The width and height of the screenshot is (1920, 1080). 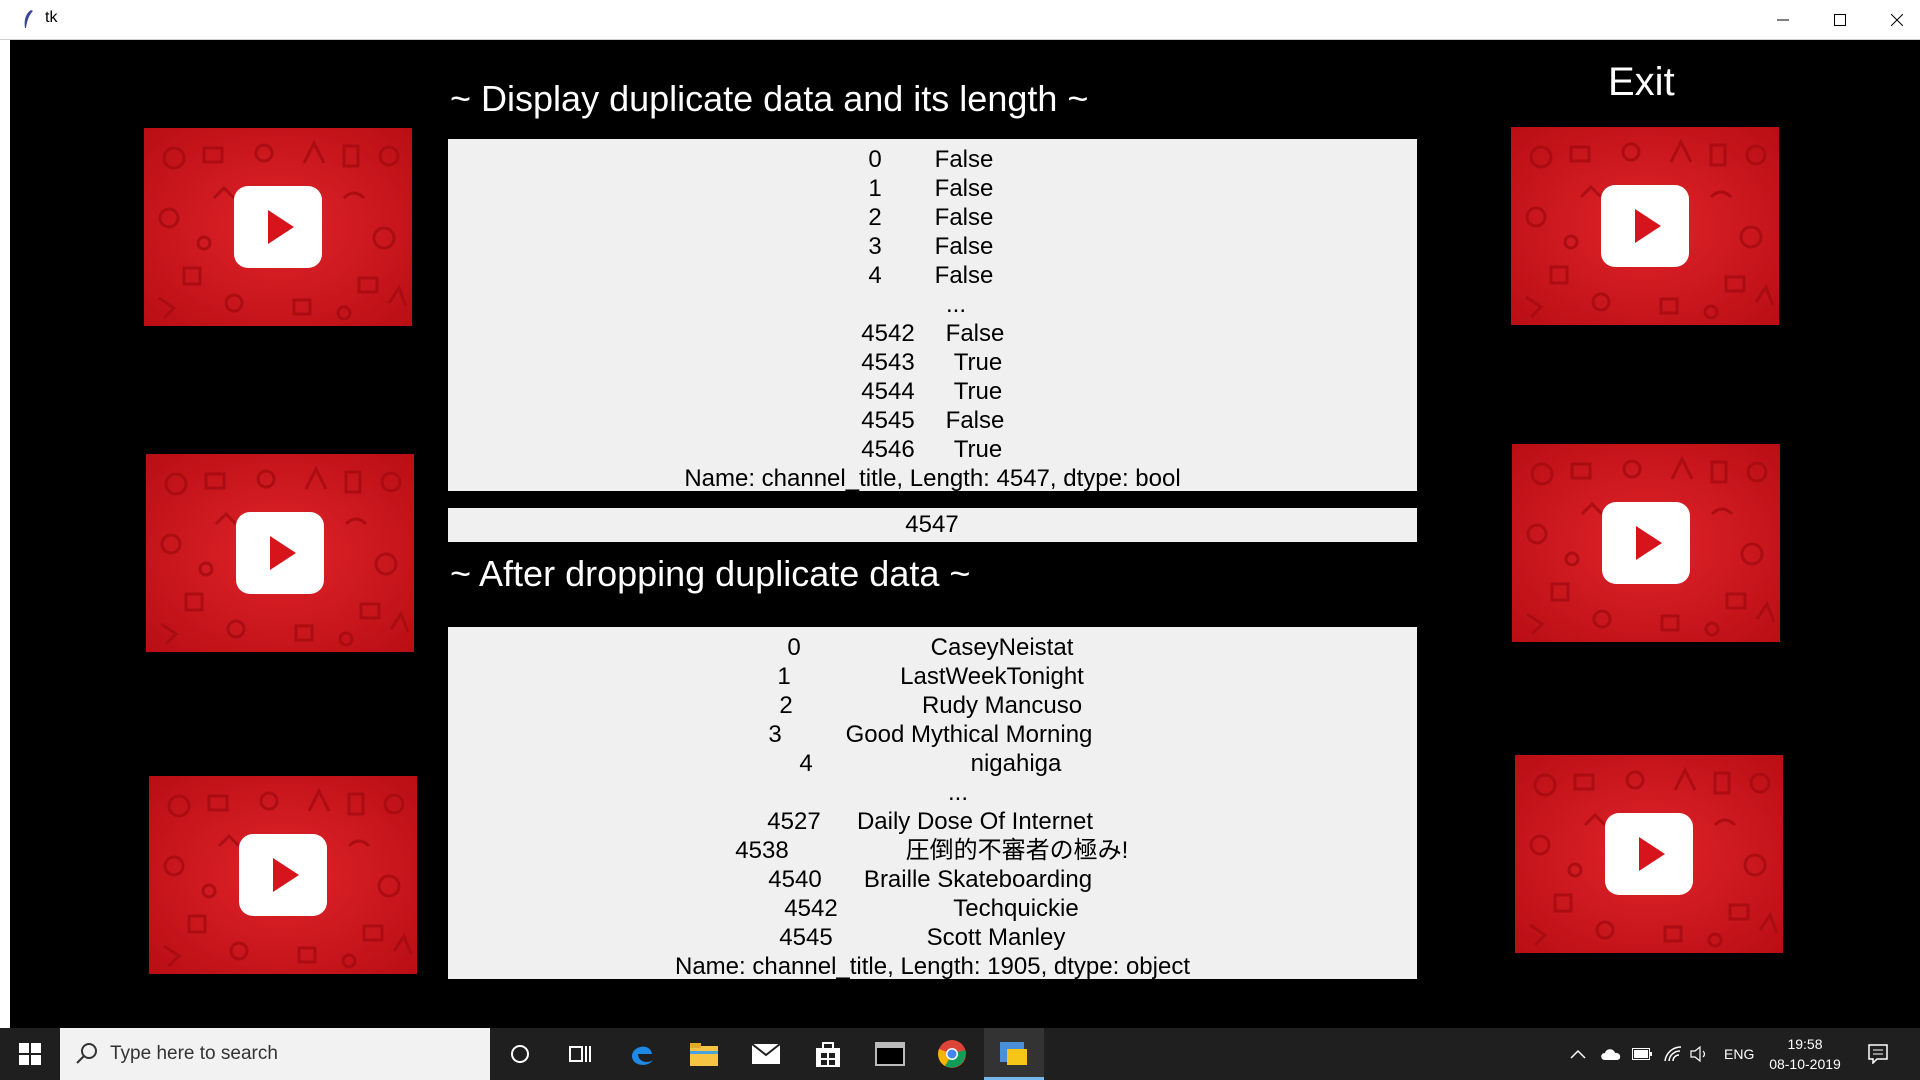 I want to click on table-row: 4 nigahiga, so click(x=932, y=763).